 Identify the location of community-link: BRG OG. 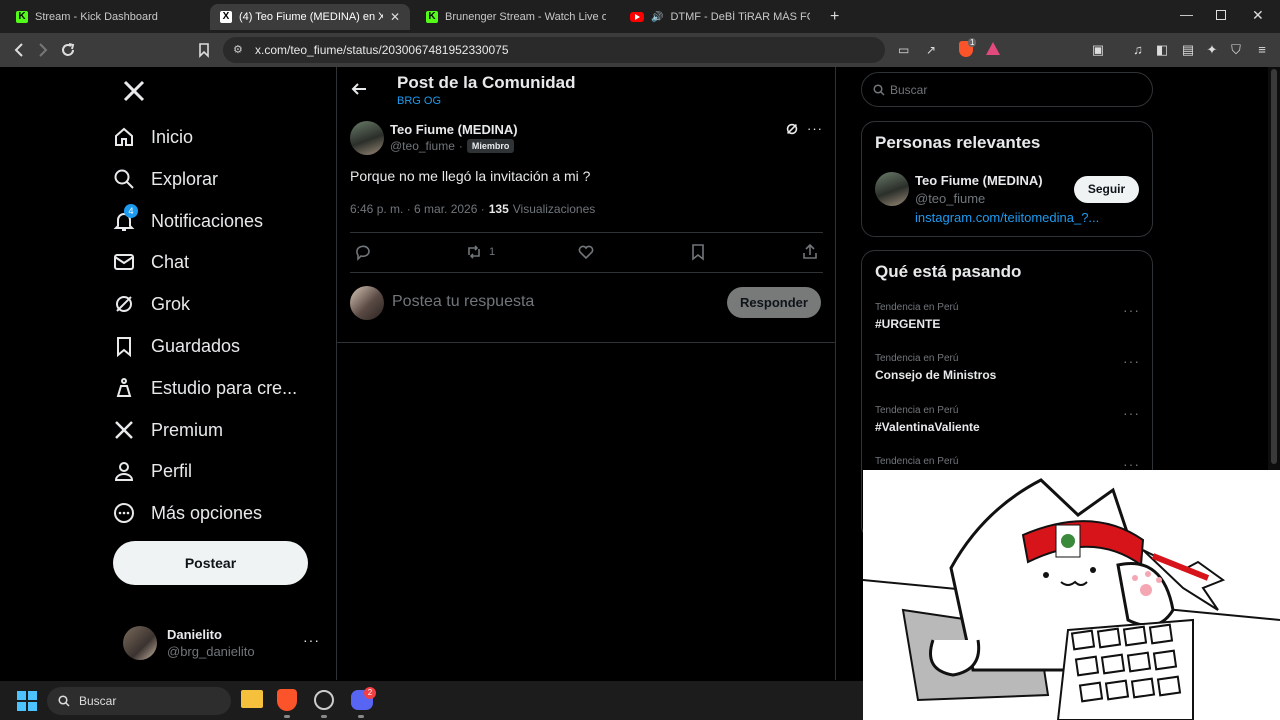
(419, 101).